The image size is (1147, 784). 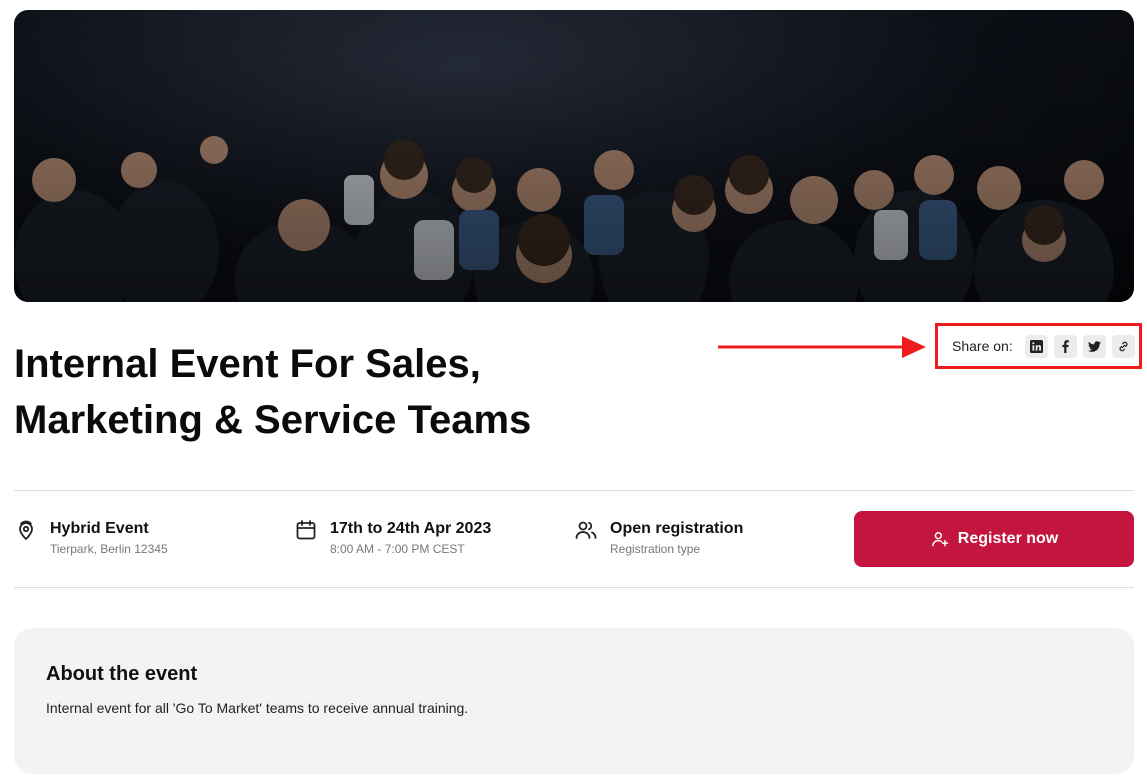 What do you see at coordinates (677, 528) in the screenshot?
I see `registration-title: Open registration` at bounding box center [677, 528].